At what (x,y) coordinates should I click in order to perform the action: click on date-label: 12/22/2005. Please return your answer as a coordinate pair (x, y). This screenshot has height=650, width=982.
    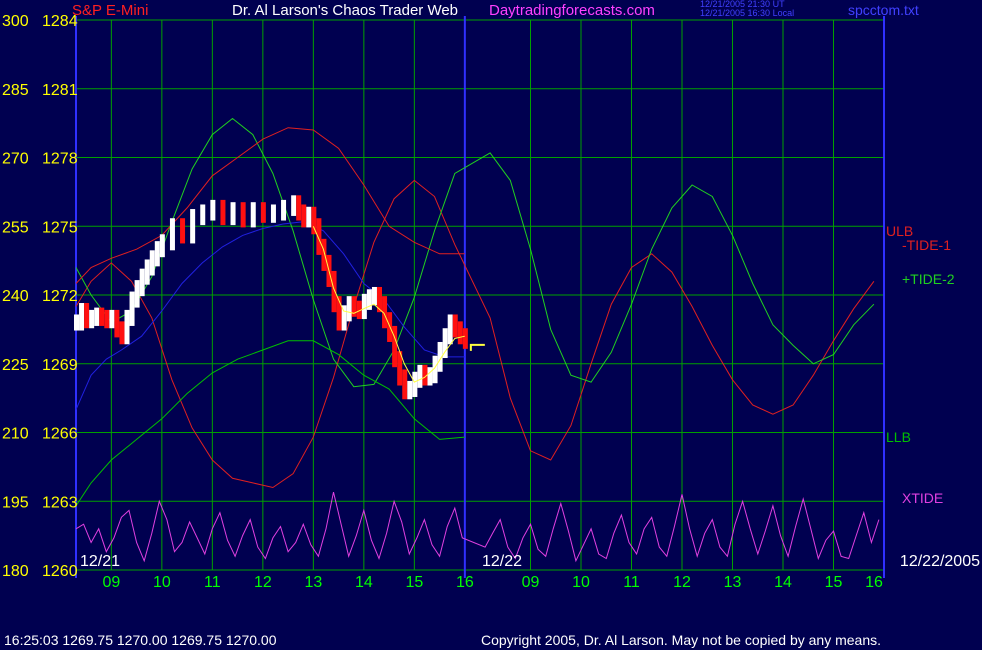
    Looking at the image, I should click on (940, 561).